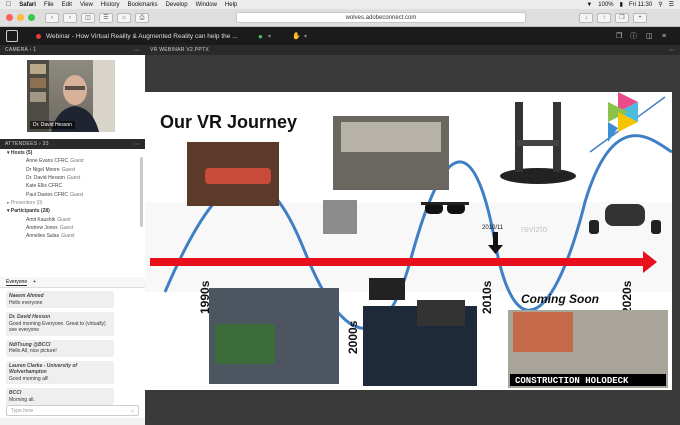 This screenshot has width=680, height=425. I want to click on adobe-connect-logo, so click(12, 36).